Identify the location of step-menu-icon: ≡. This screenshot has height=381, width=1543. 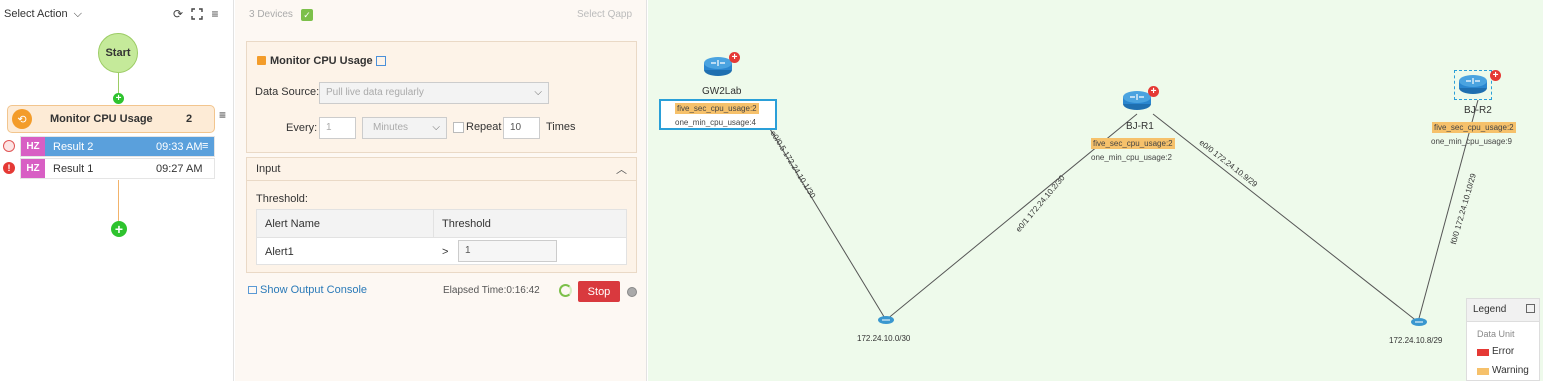
(222, 115).